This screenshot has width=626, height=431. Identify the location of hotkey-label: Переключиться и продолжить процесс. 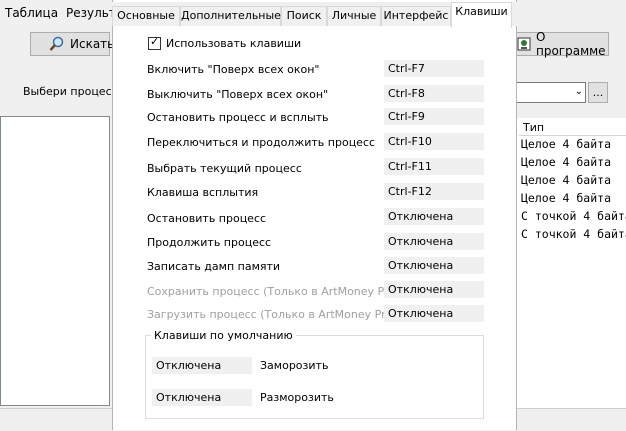
(261, 142).